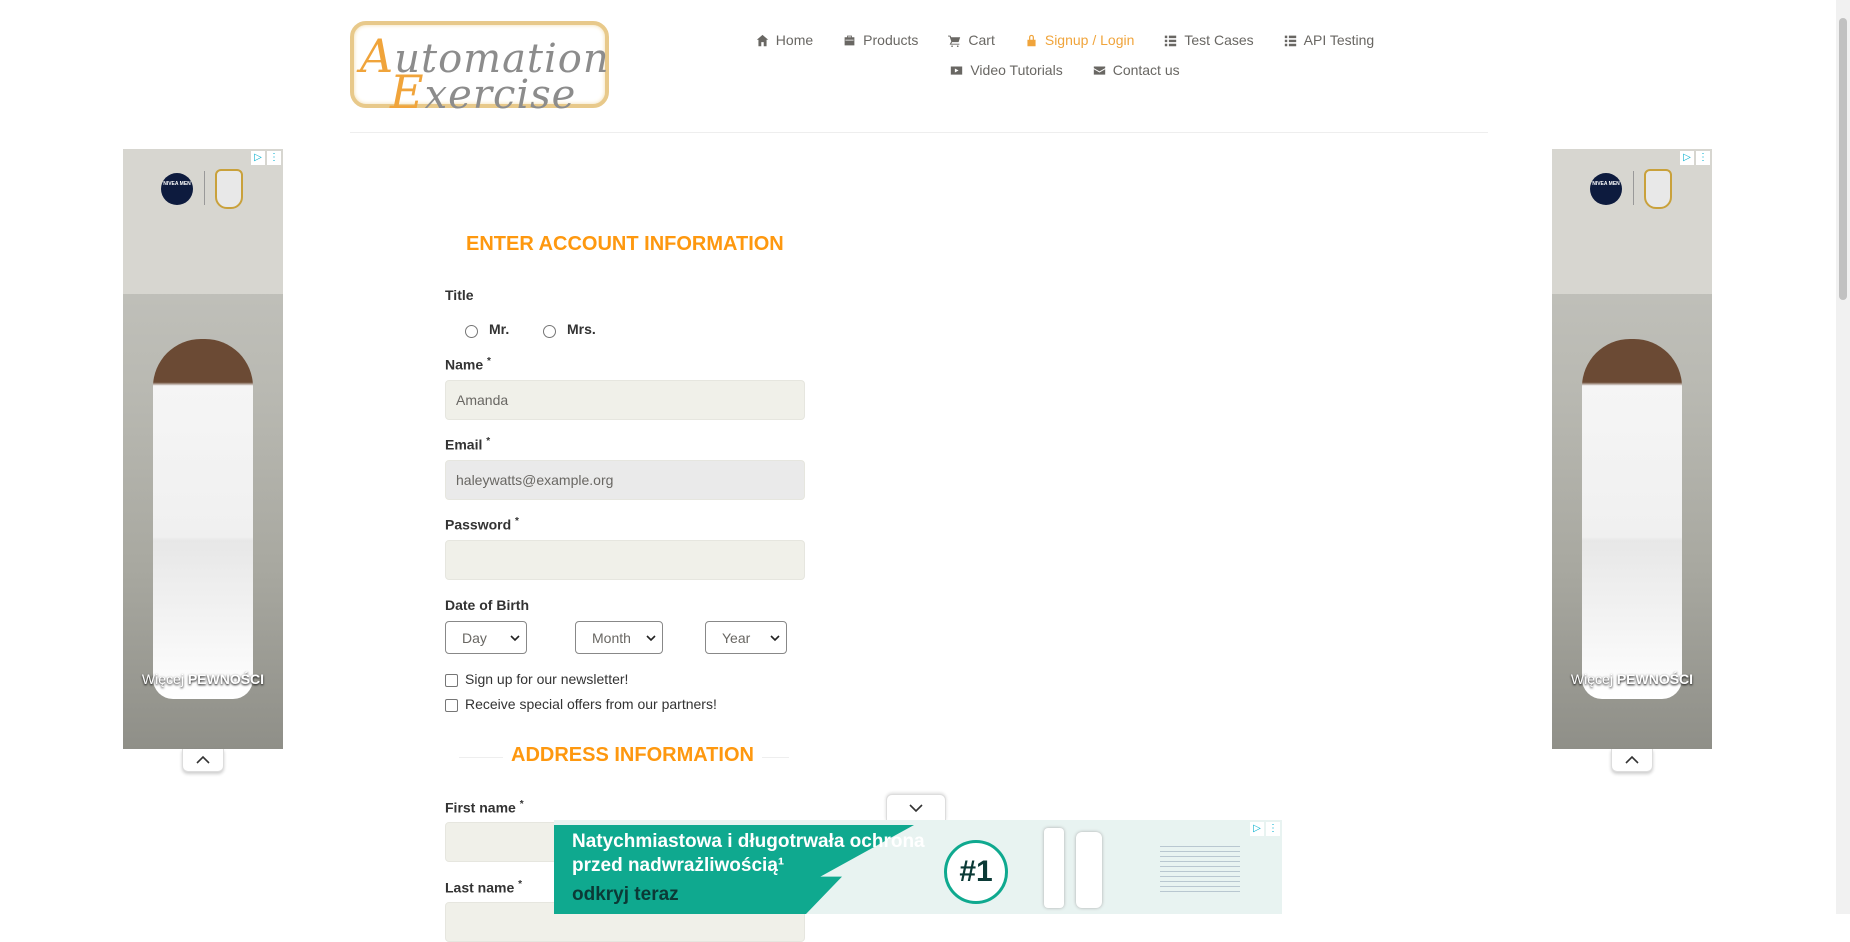  I want to click on left-side-ad: NIVEA MEN Więcej PEWNOŚCI ▷ ⋮, so click(203, 449).